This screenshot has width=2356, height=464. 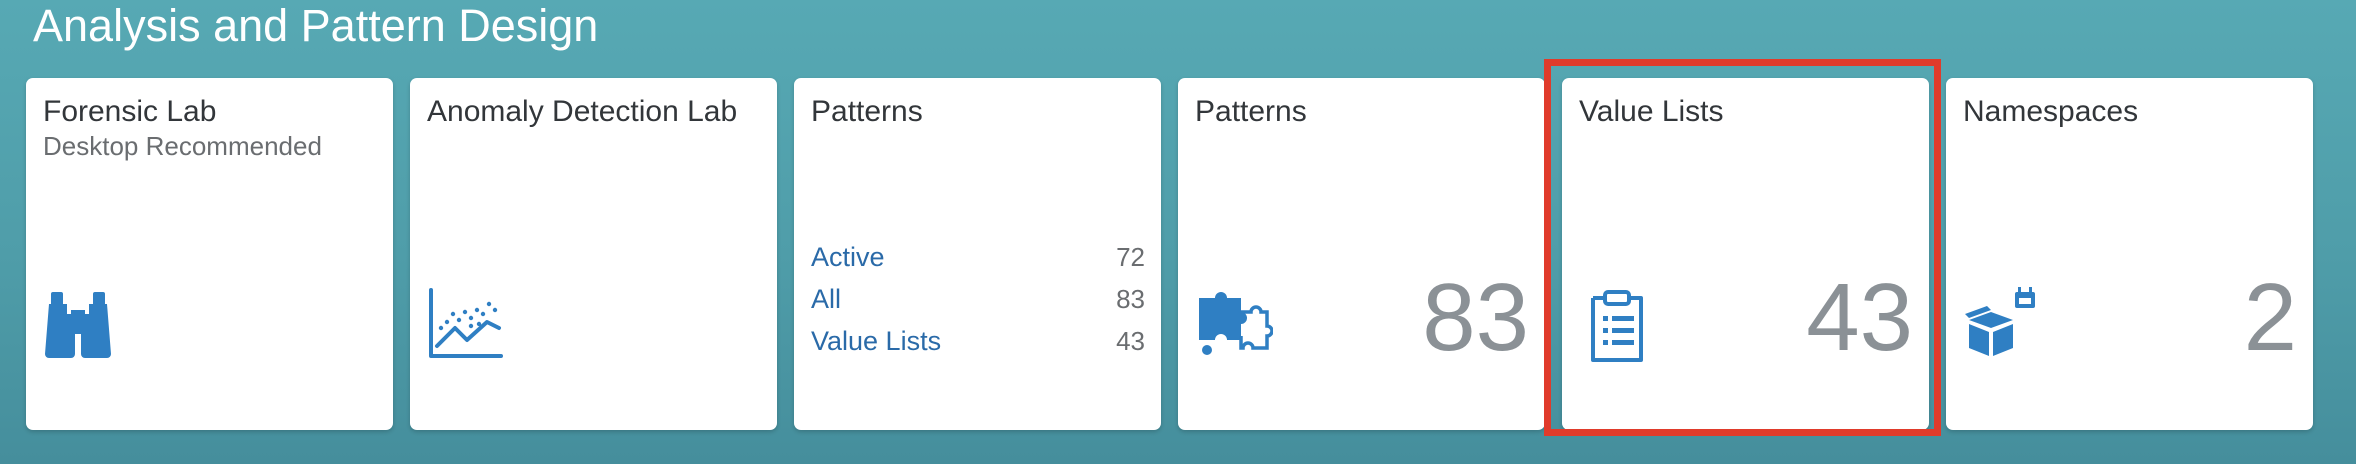 I want to click on link-value-lists: Value Lists 43, so click(x=978, y=341).